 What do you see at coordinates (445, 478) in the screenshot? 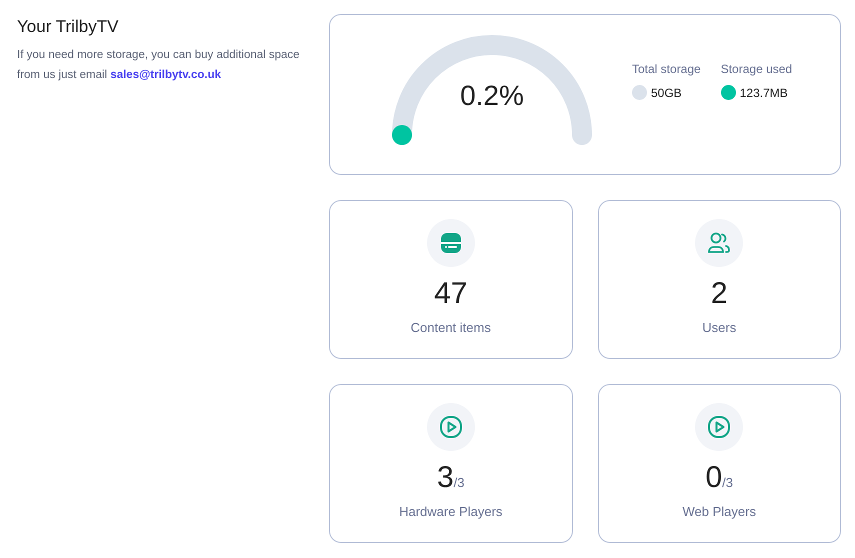
I see `stat-value: 3` at bounding box center [445, 478].